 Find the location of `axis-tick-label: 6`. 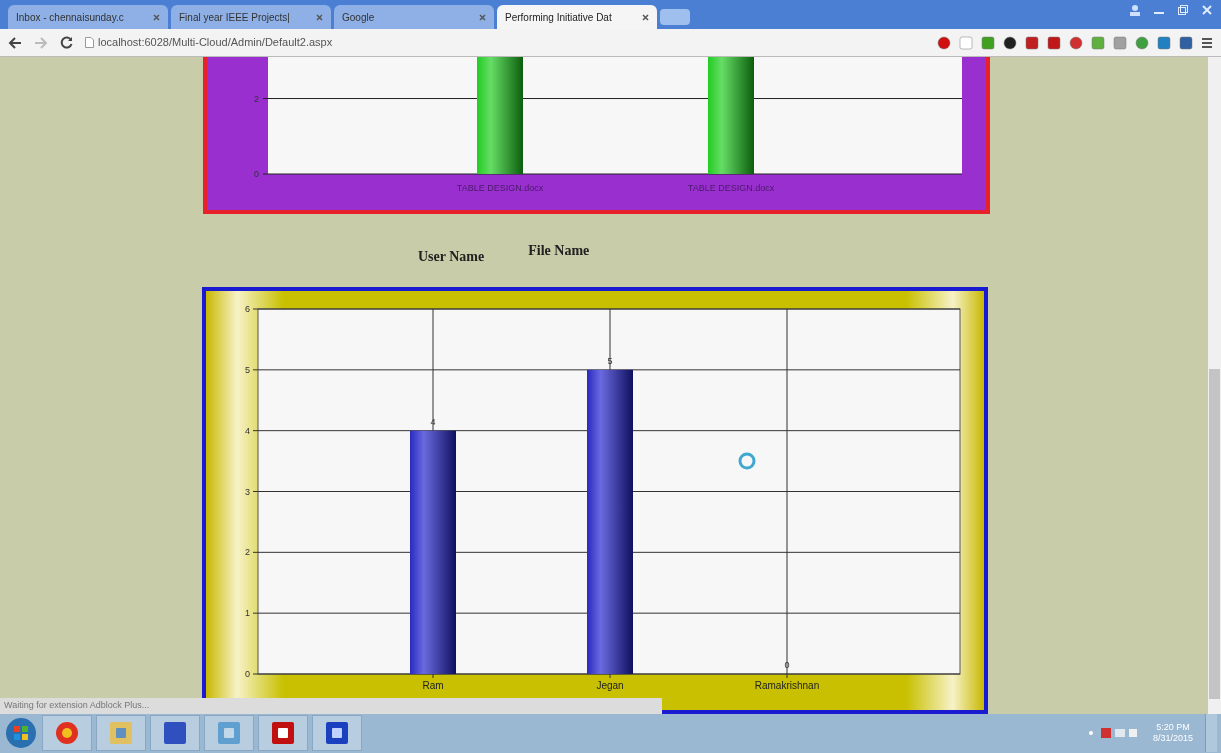

axis-tick-label: 6 is located at coordinates (247, 308).